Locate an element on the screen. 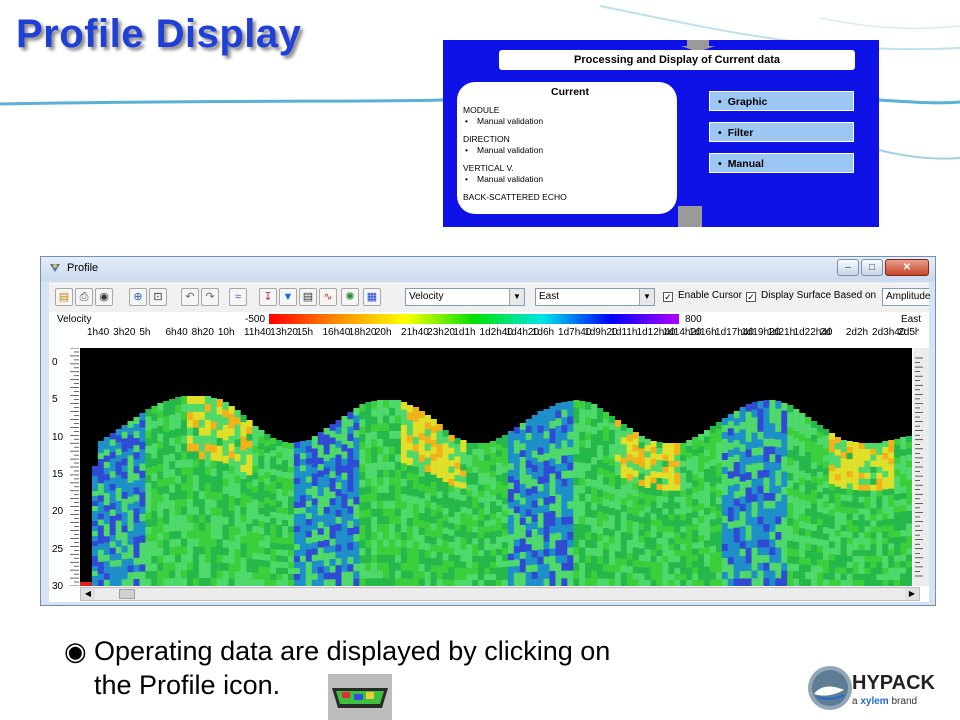 The image size is (960, 720). component-select: East ▼ is located at coordinates (595, 297).